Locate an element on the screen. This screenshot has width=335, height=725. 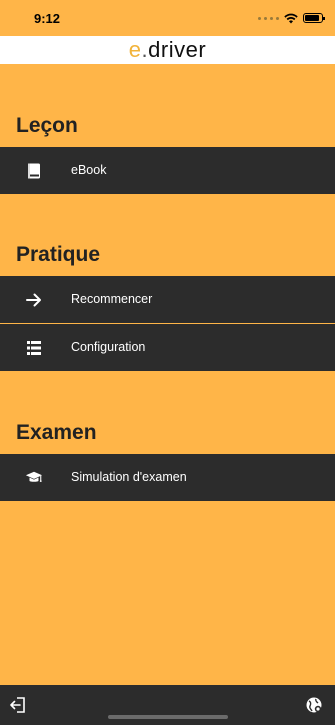
list-icon is located at coordinates (34, 348).